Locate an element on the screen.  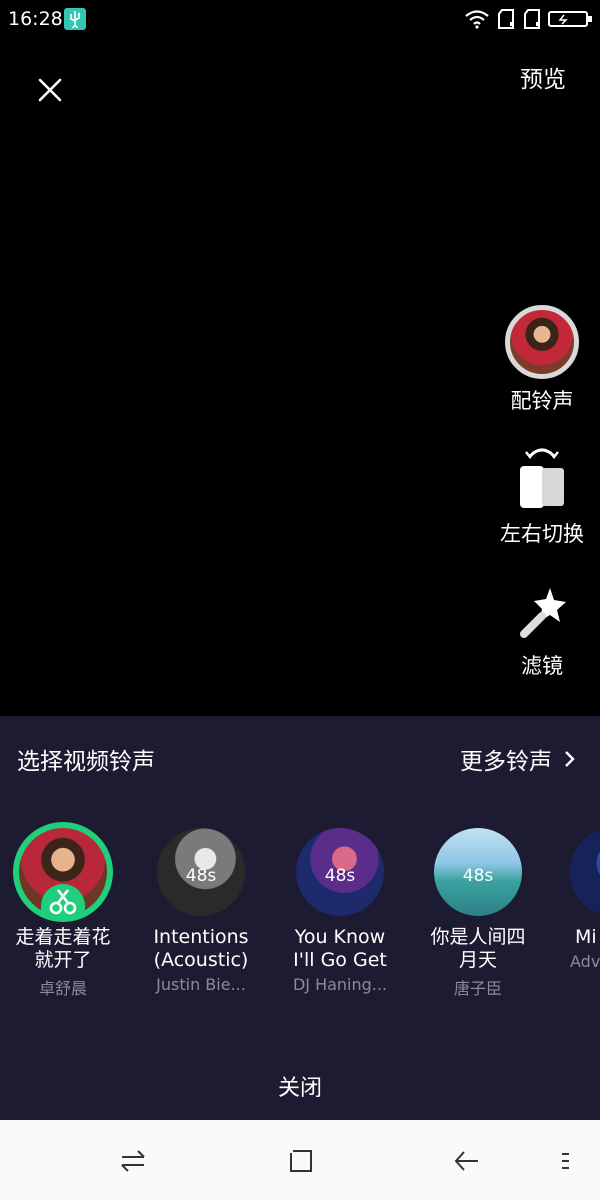
ringtone-label: 配铃声 is located at coordinates (542, 401).